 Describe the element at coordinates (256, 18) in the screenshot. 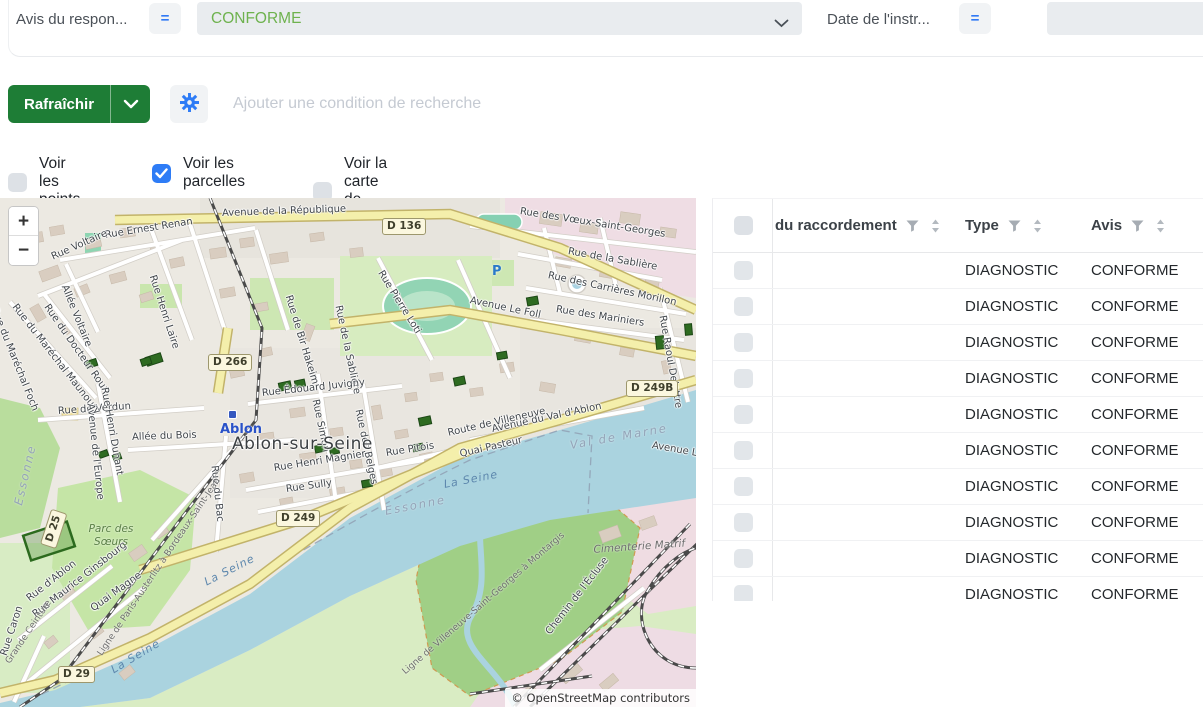

I see `filter-value-avis: CONFORME` at that location.